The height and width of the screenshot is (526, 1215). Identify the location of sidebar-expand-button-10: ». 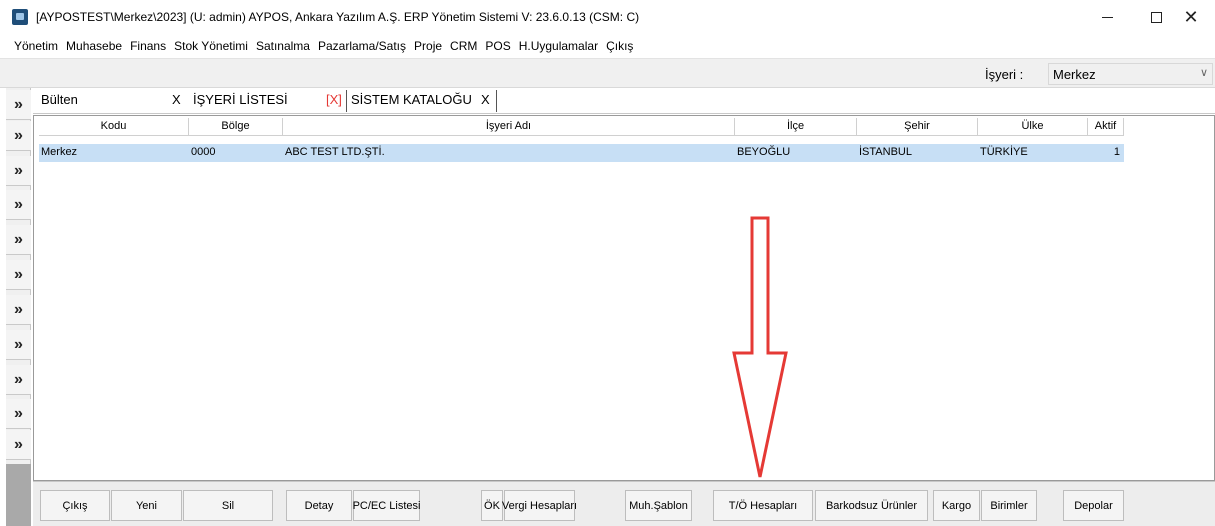
(18, 414).